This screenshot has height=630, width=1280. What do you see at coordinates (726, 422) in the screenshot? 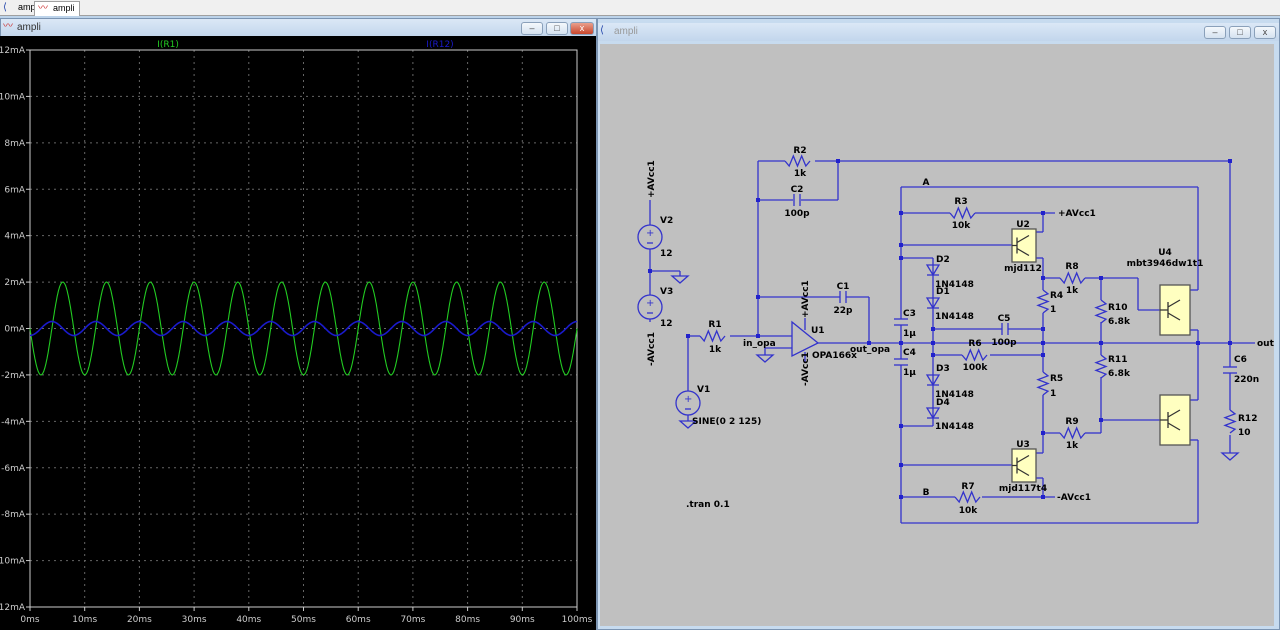
I see `v1-value-label: SINE(0 2 125)` at bounding box center [726, 422].